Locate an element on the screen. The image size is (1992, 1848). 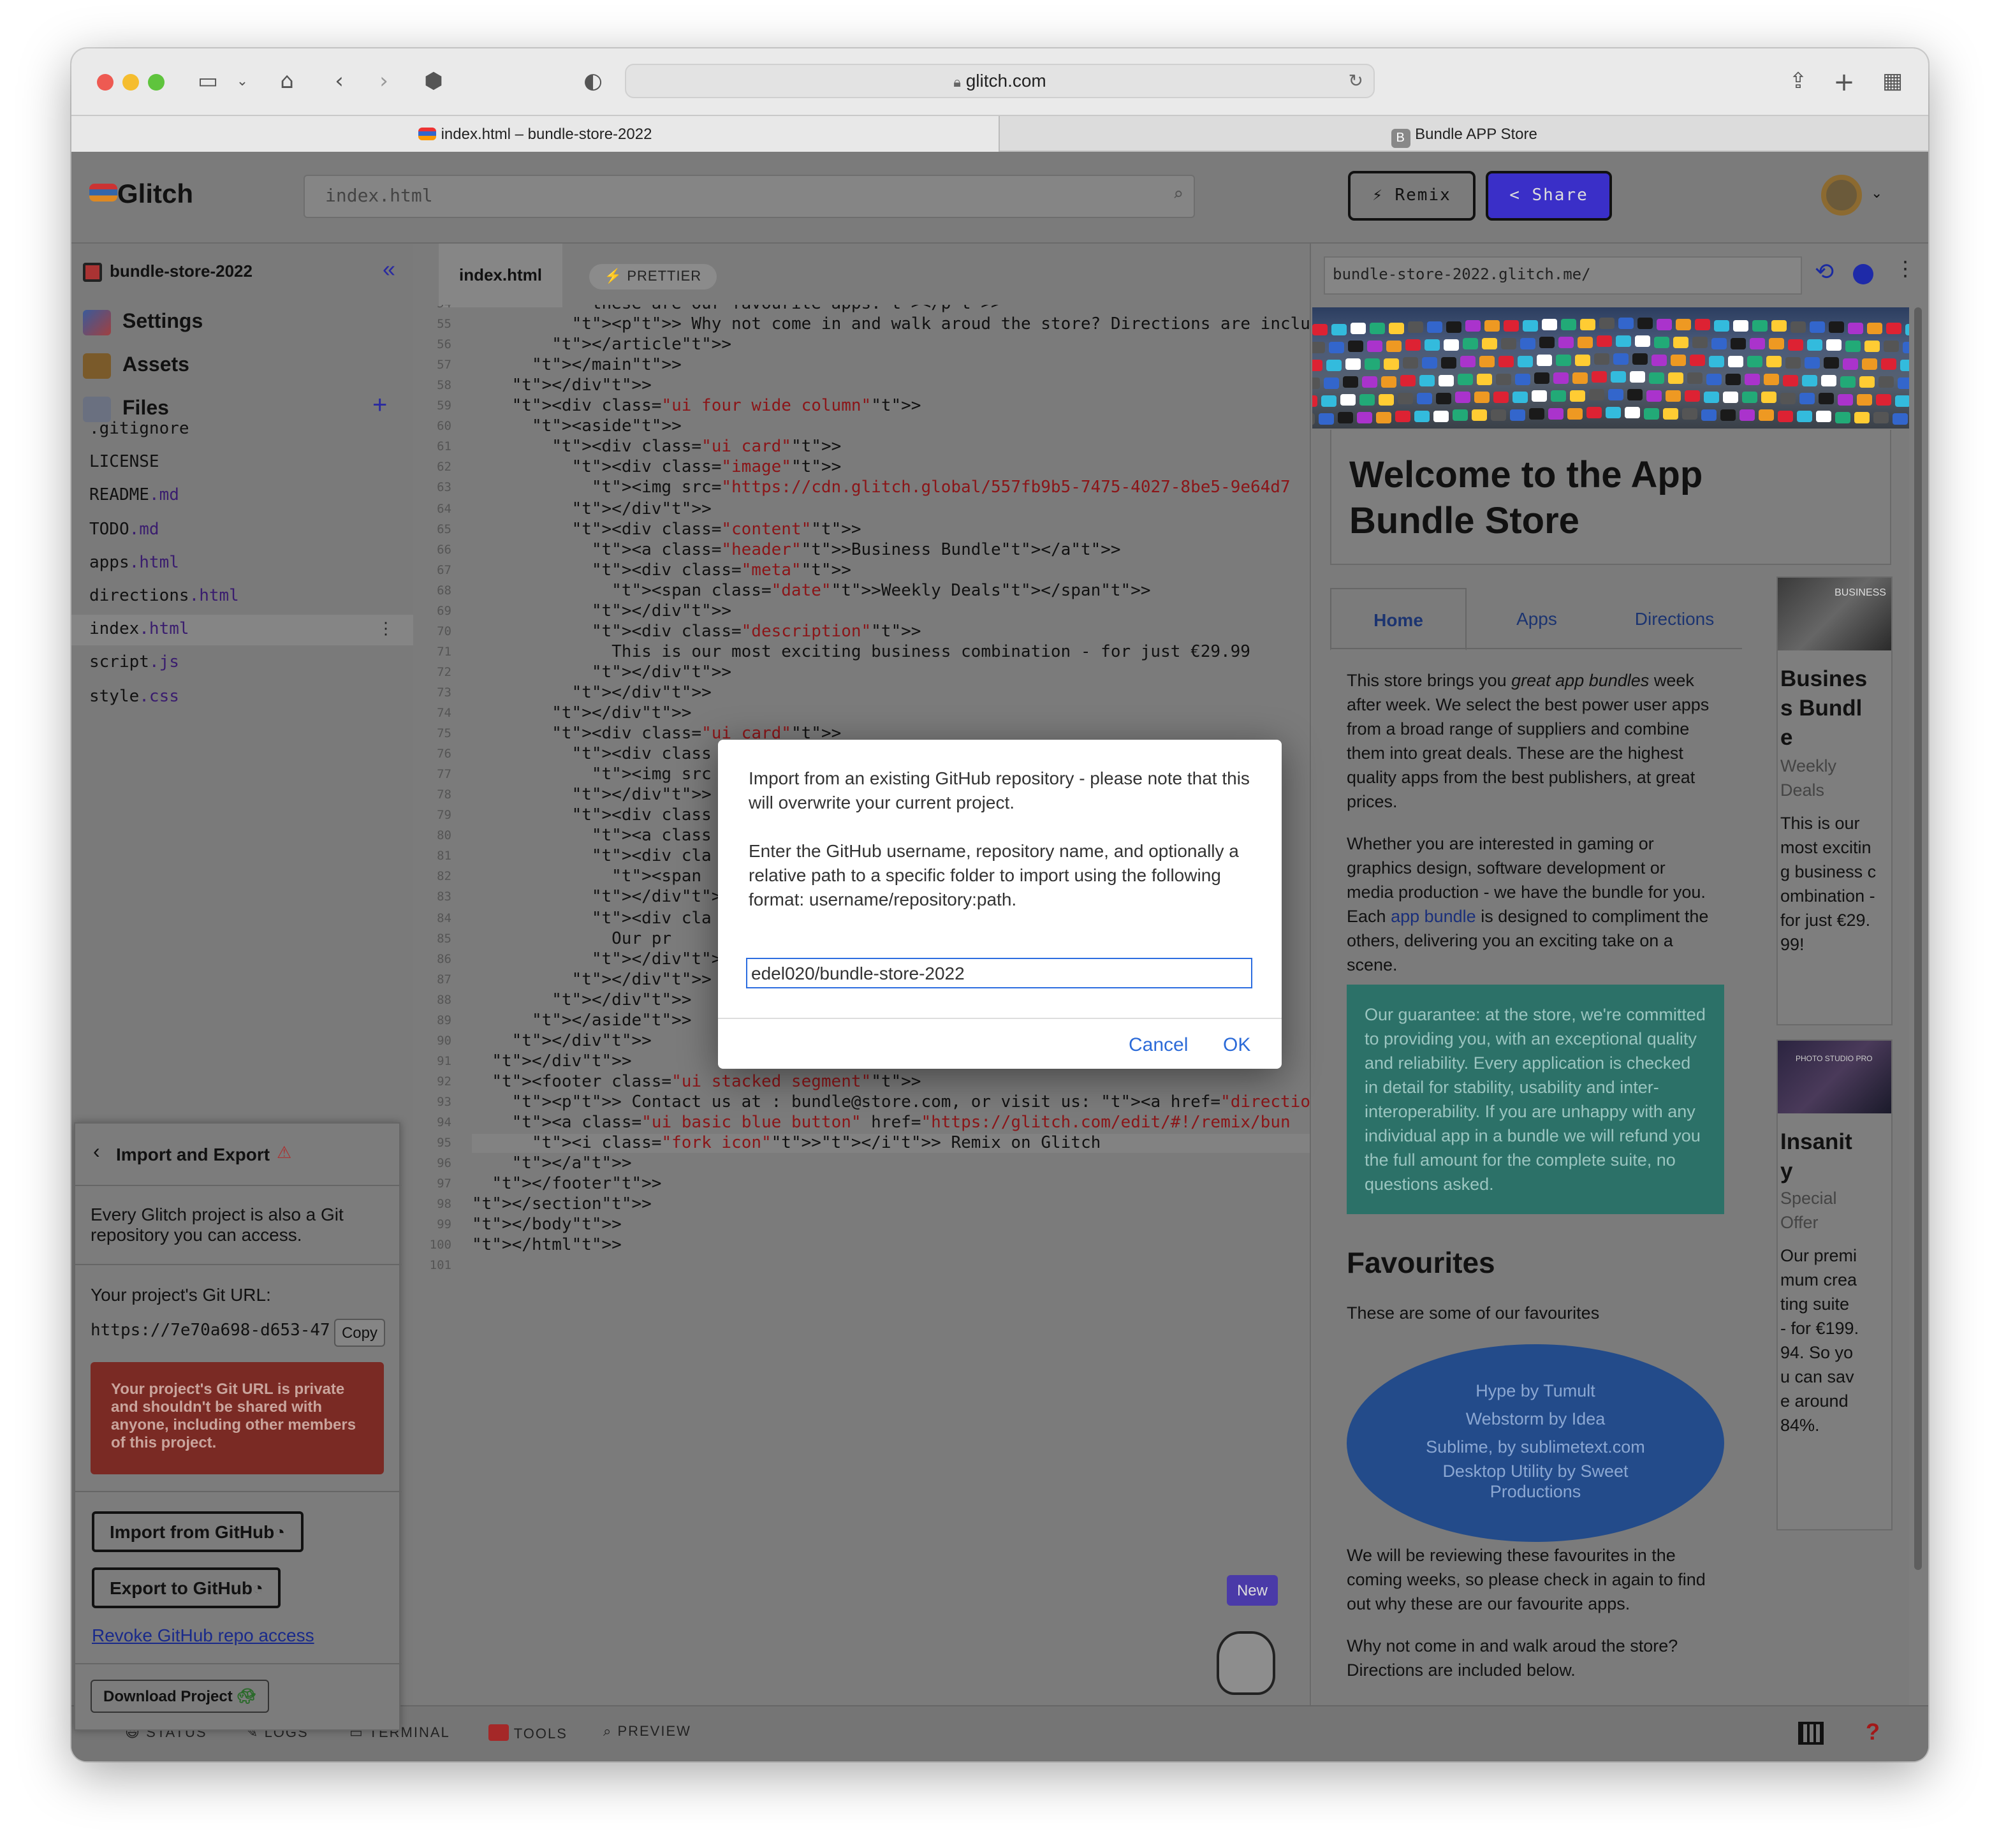
code-line: "t"></article"t">> is located at coordinates (601, 345).